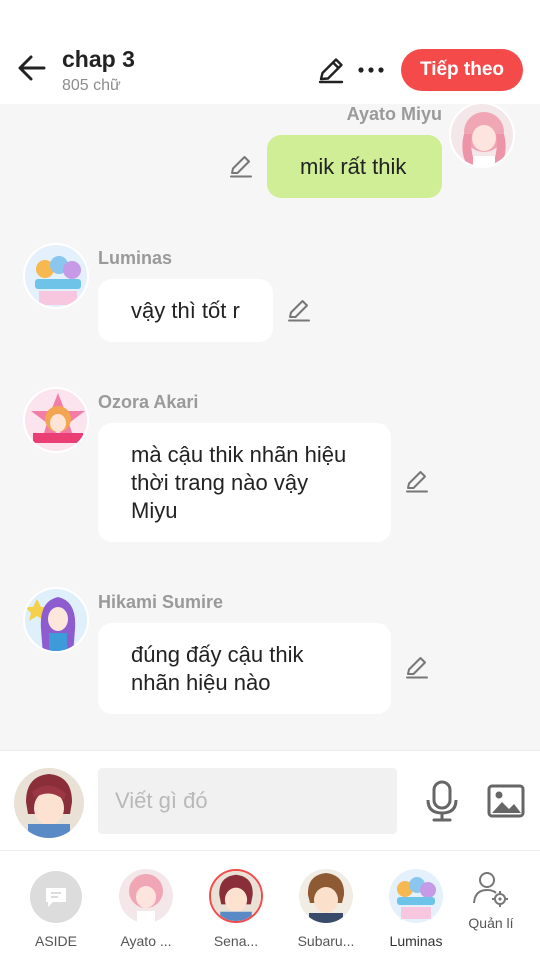 This screenshot has height=960, width=540. Describe the element at coordinates (135, 258) in the screenshot. I see `sender-name: Luminas` at that location.